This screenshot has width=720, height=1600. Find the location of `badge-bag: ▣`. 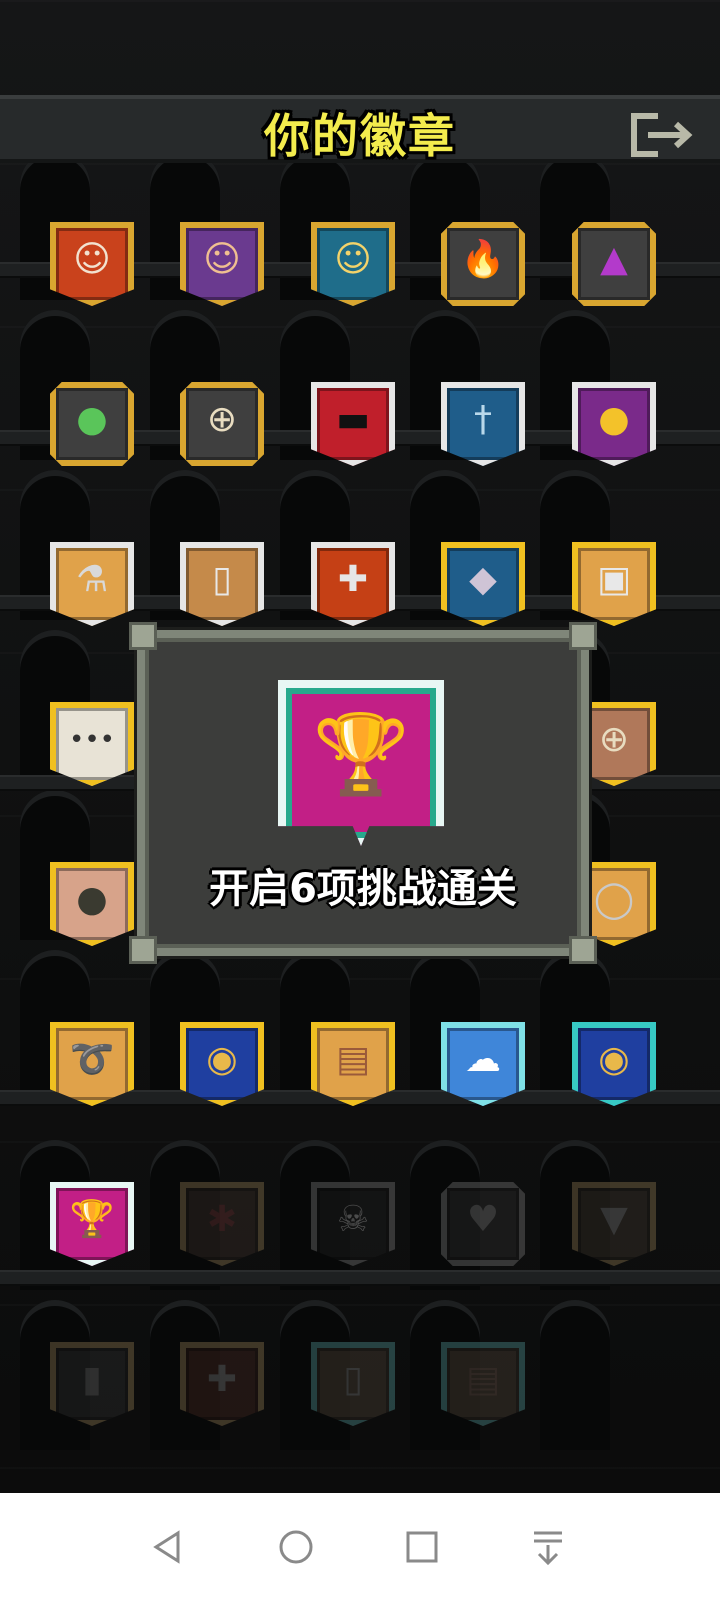

badge-bag: ▣ is located at coordinates (614, 584).